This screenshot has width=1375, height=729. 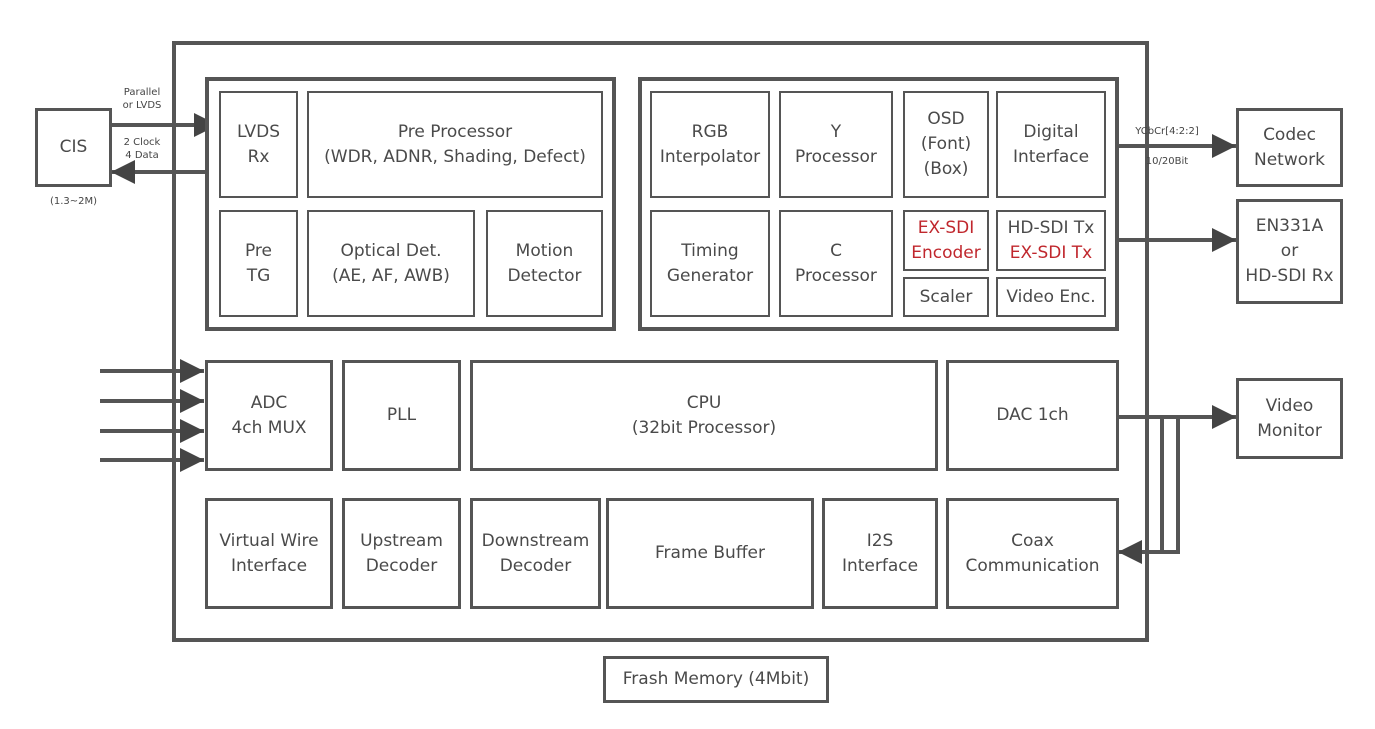 I want to click on osd: OSD (Font) (Box), so click(x=946, y=144).